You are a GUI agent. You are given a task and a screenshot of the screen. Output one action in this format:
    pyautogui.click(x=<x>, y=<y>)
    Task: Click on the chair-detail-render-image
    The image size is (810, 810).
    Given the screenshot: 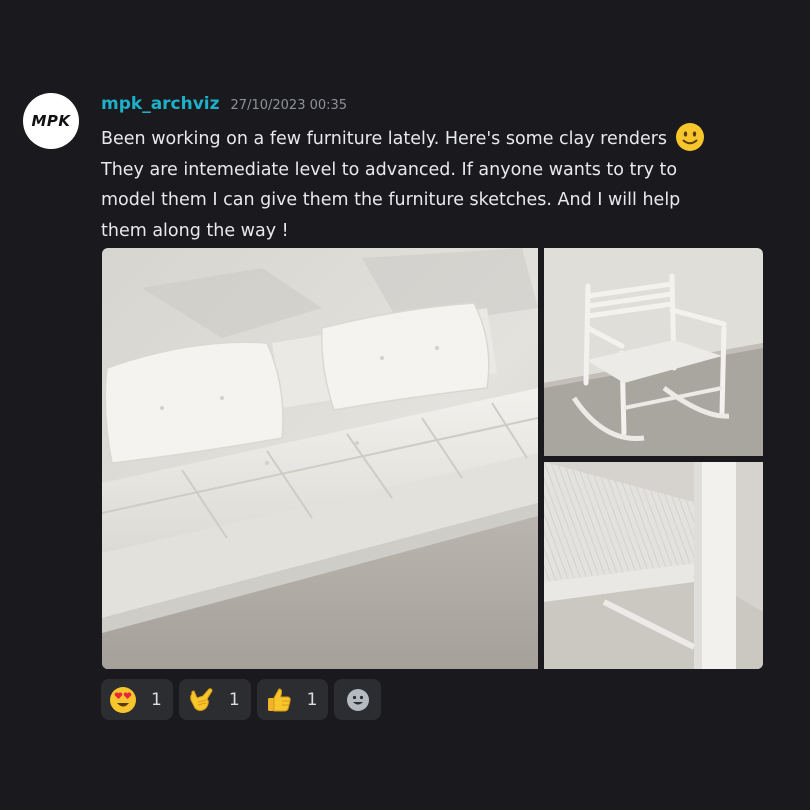 What is the action you would take?
    pyautogui.click(x=653, y=565)
    